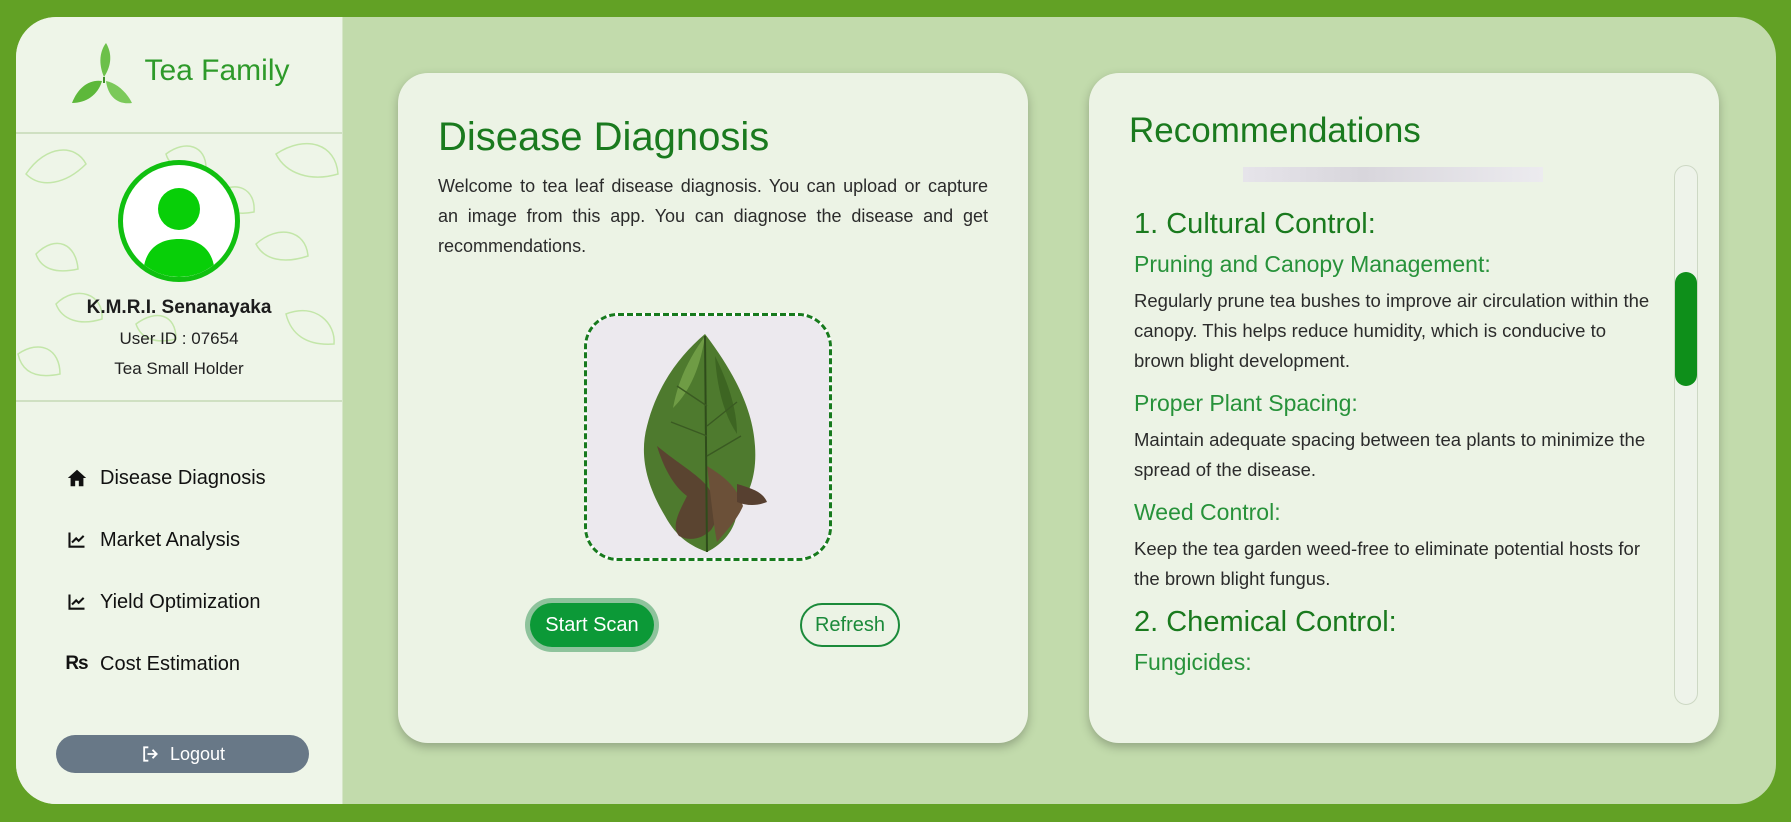  I want to click on sidebar-item-label: Disease Diagnosis, so click(183, 477).